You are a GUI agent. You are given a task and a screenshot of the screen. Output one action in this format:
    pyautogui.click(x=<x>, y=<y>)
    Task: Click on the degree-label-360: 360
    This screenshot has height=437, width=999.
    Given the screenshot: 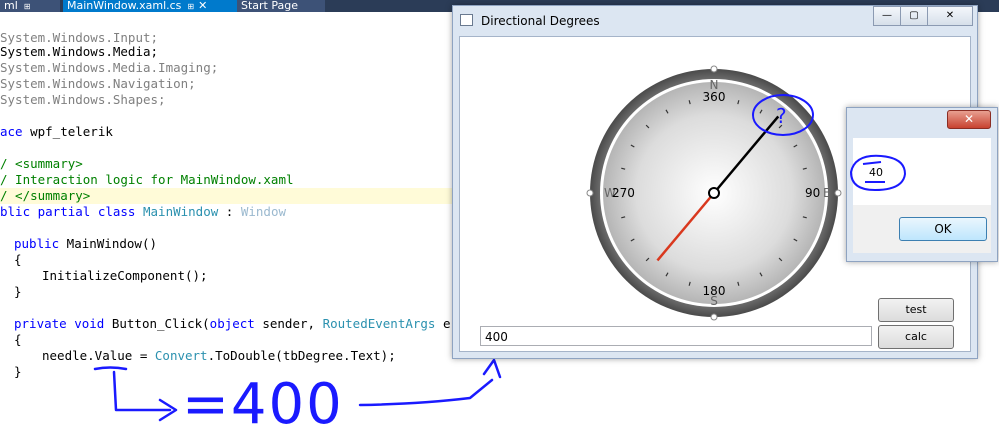 What is the action you would take?
    pyautogui.click(x=714, y=97)
    